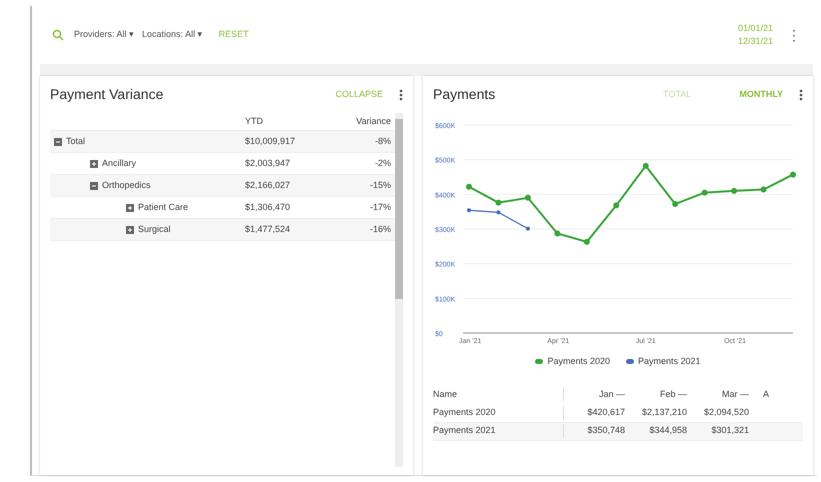  What do you see at coordinates (268, 229) in the screenshot?
I see `table-cell-text: $1,477,524` at bounding box center [268, 229].